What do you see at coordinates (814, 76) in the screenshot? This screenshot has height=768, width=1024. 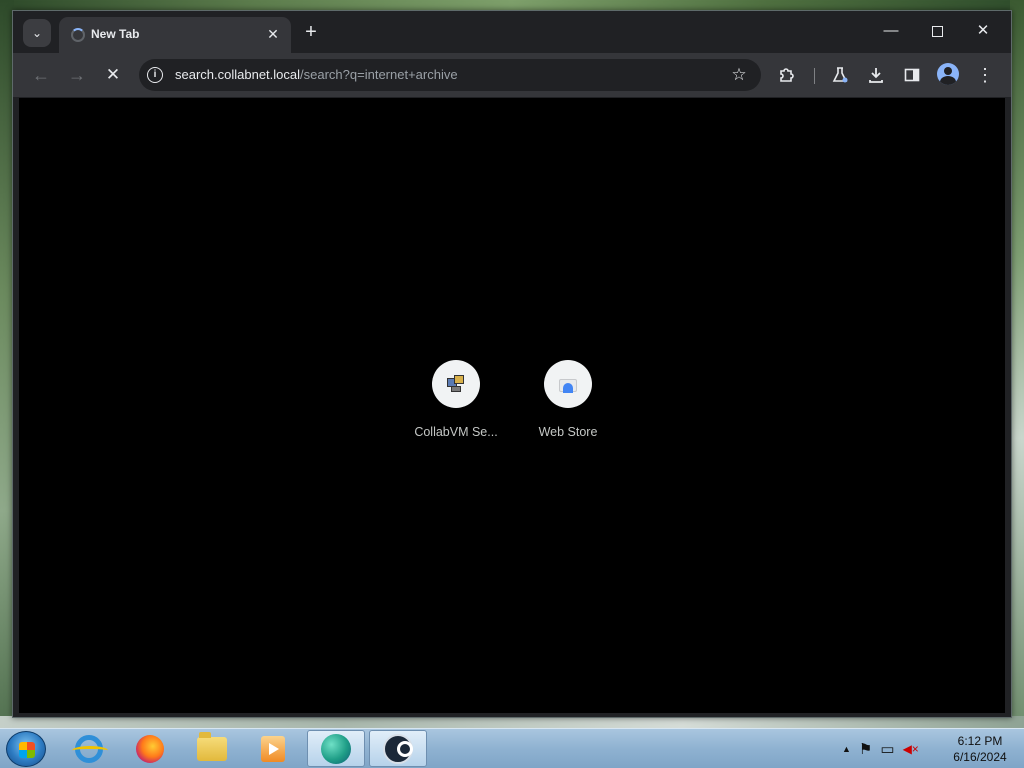 I see `toolbar-separator` at bounding box center [814, 76].